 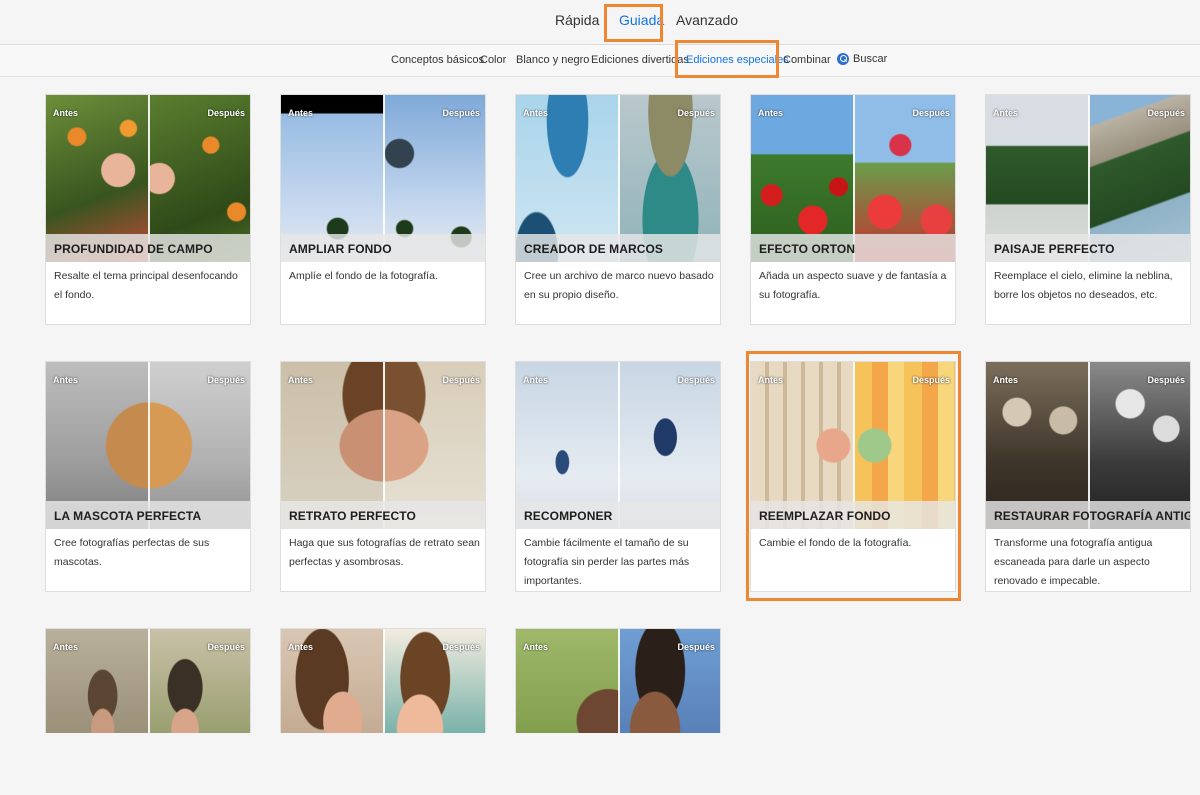 What do you see at coordinates (1092, 516) in the screenshot?
I see `card-title: RESTAURAR FOTOGRAFÍA ANTIGUA` at bounding box center [1092, 516].